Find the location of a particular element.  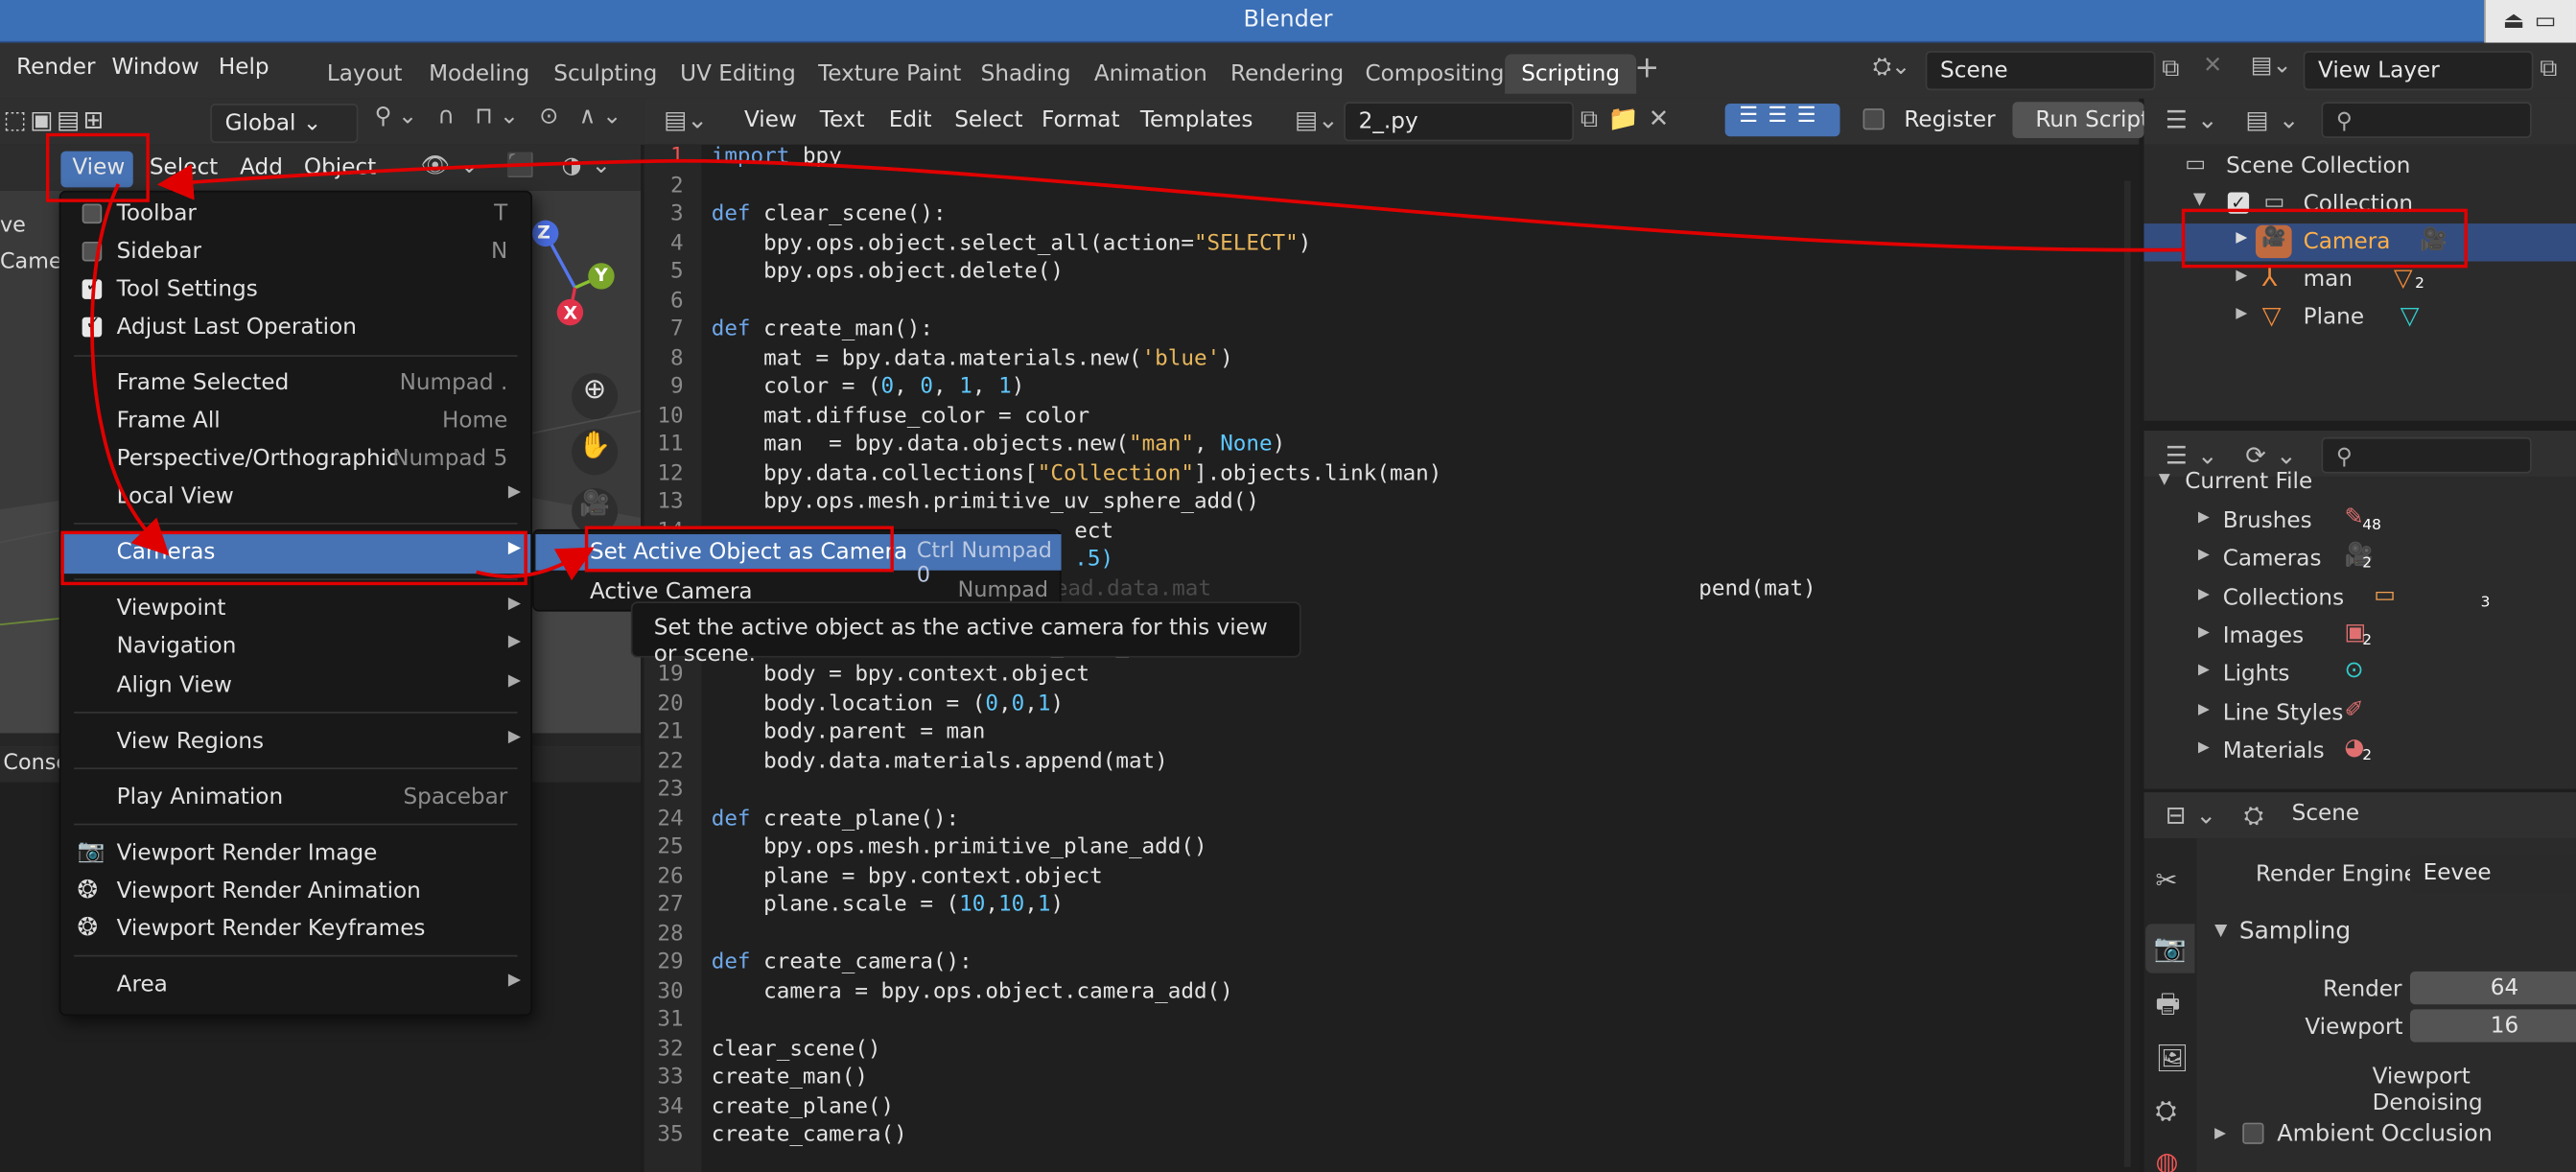

viewport-denoising-label: Viewport Denoising is located at coordinates (2474, 1090).